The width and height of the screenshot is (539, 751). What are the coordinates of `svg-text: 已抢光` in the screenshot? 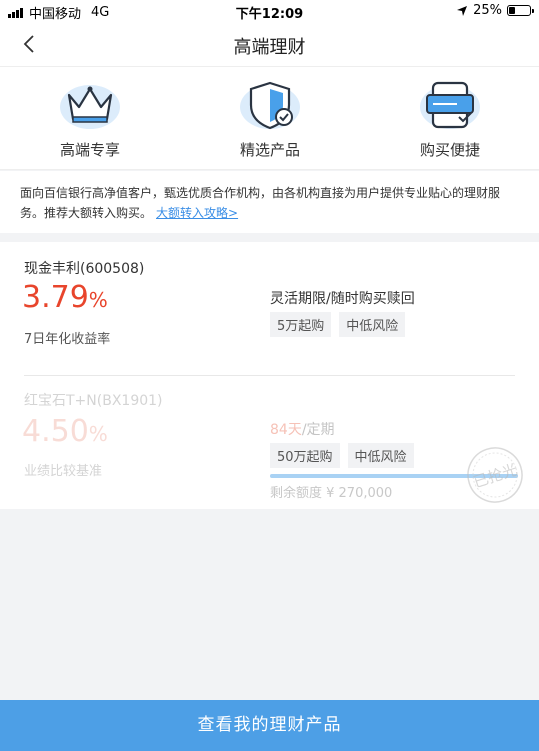 It's located at (495, 475).